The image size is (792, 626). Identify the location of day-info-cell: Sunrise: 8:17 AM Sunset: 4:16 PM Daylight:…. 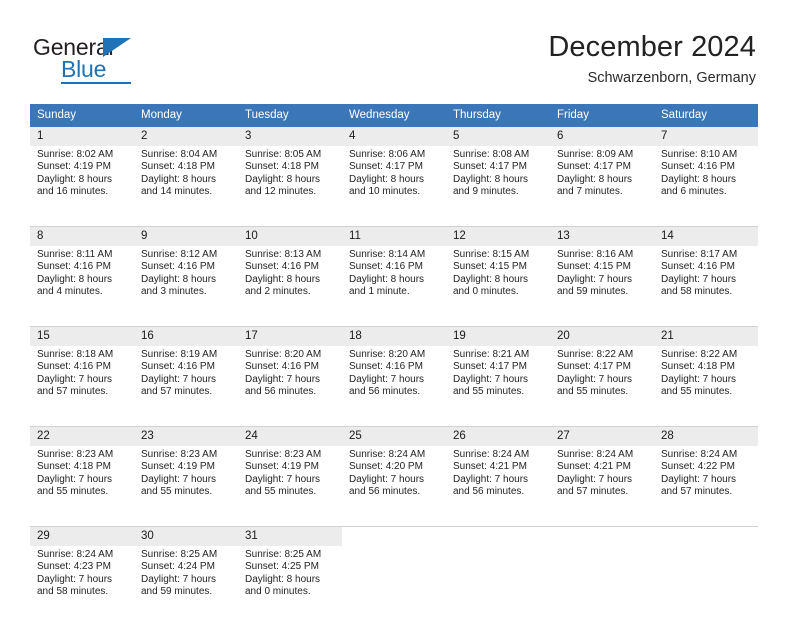
(706, 281).